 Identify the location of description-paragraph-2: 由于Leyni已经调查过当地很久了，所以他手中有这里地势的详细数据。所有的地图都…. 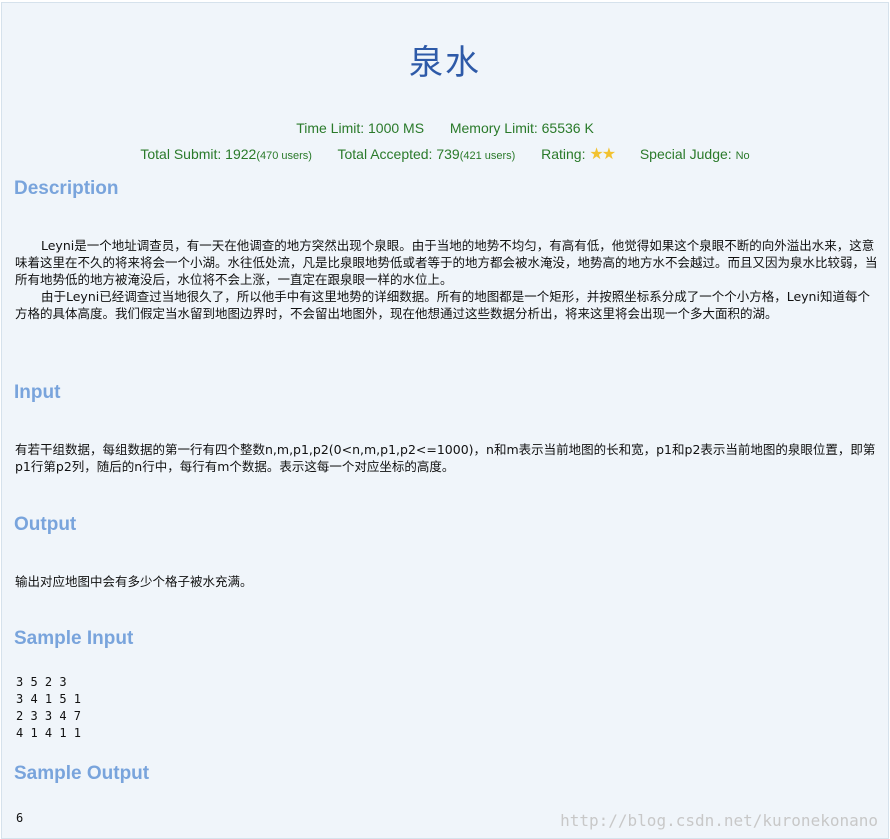
(442, 305).